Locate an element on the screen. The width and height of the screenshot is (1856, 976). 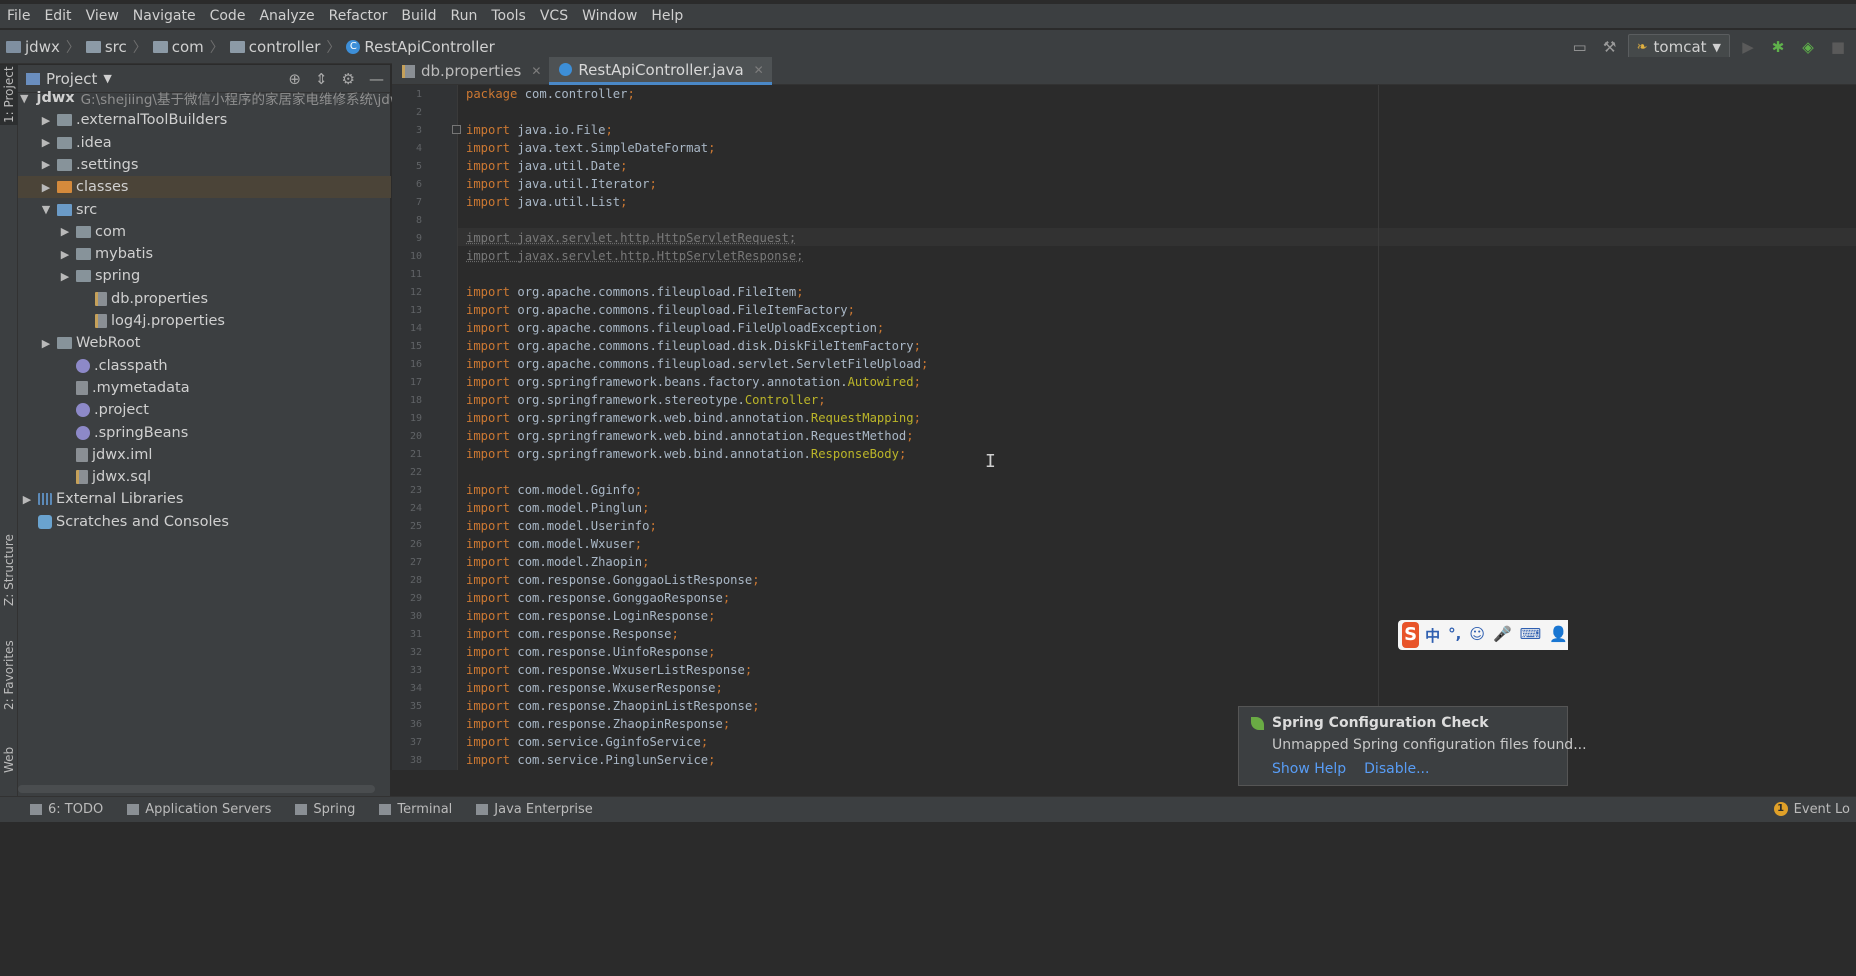
menu-item-tools: Tools is located at coordinates (508, 16).